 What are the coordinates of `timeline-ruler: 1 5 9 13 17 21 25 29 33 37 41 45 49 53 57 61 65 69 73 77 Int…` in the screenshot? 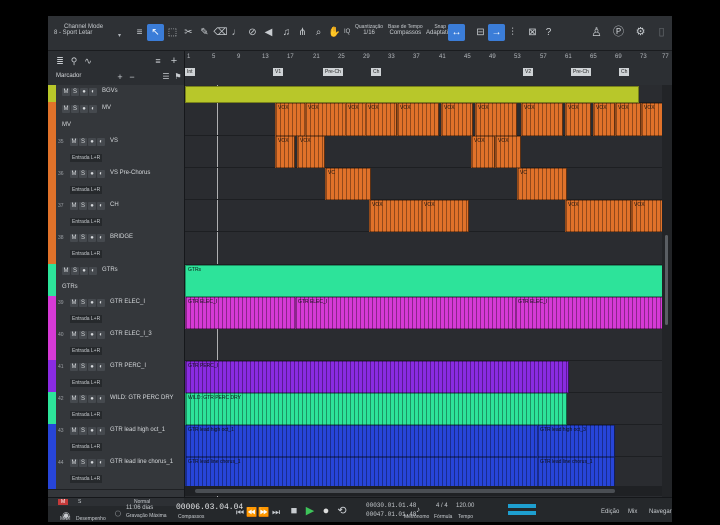 It's located at (428, 68).